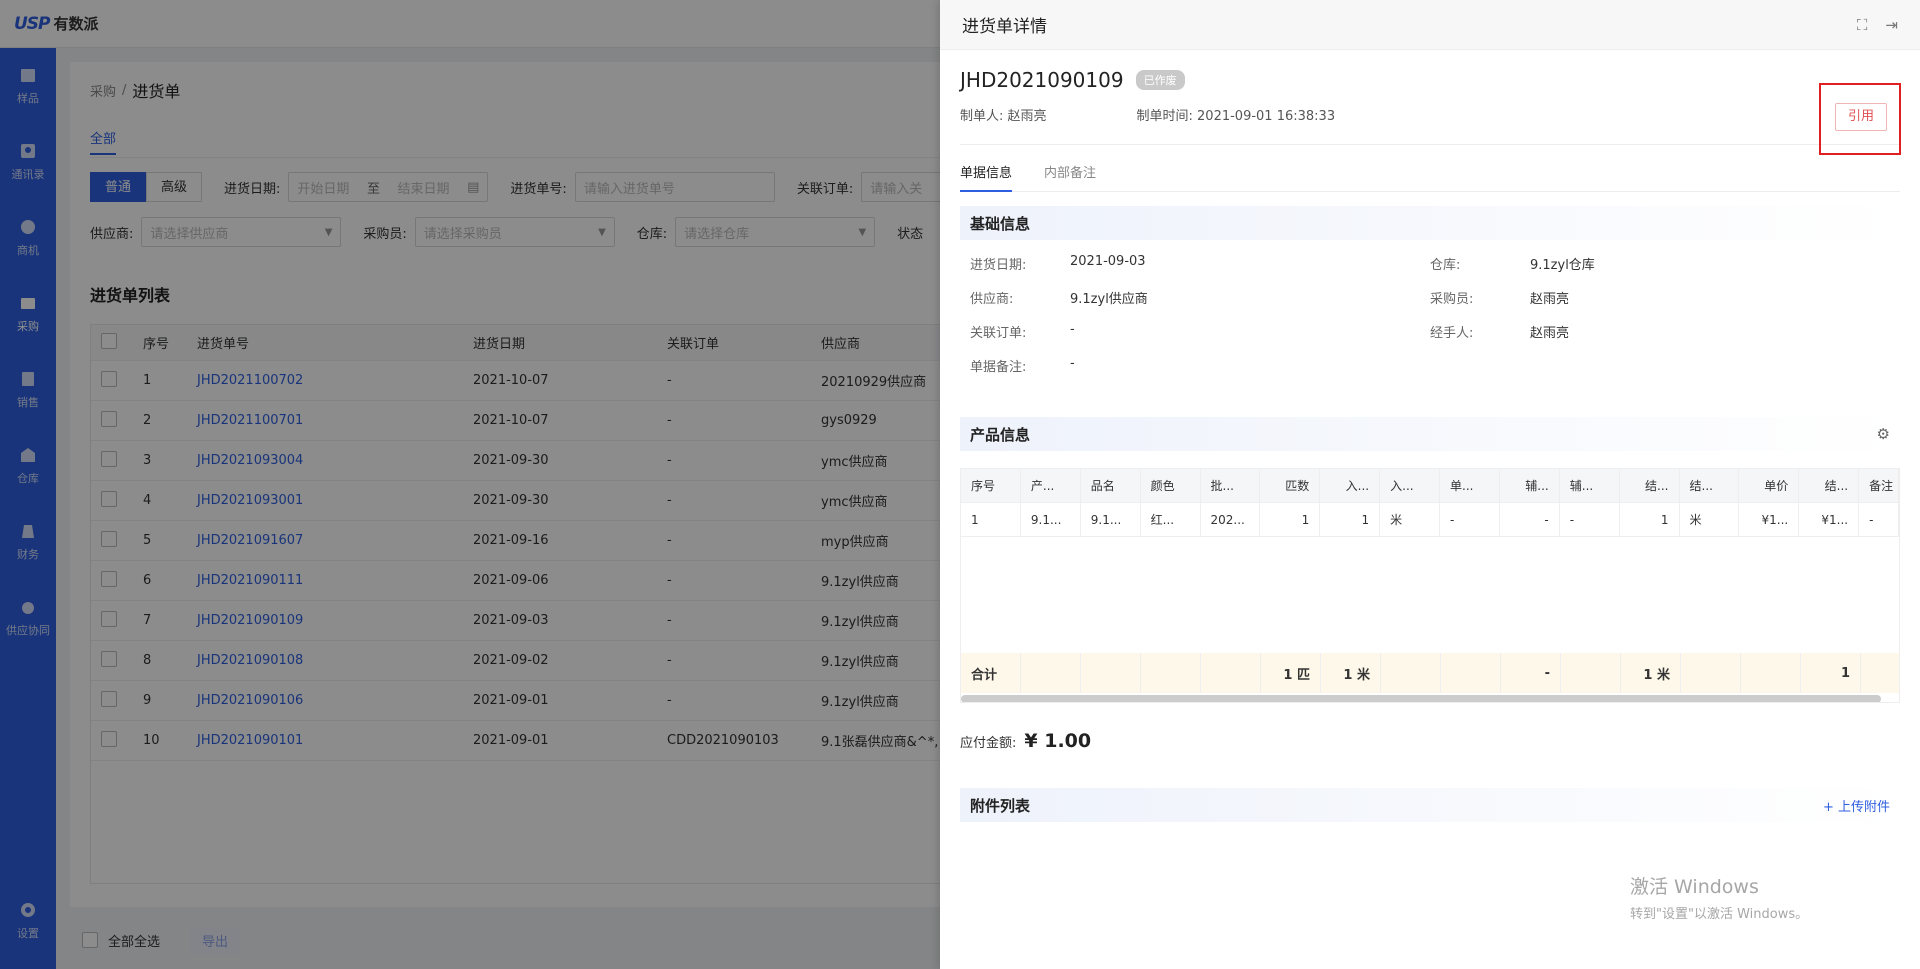 The width and height of the screenshot is (1920, 969). I want to click on product-cell: 匹数, so click(1290, 485).